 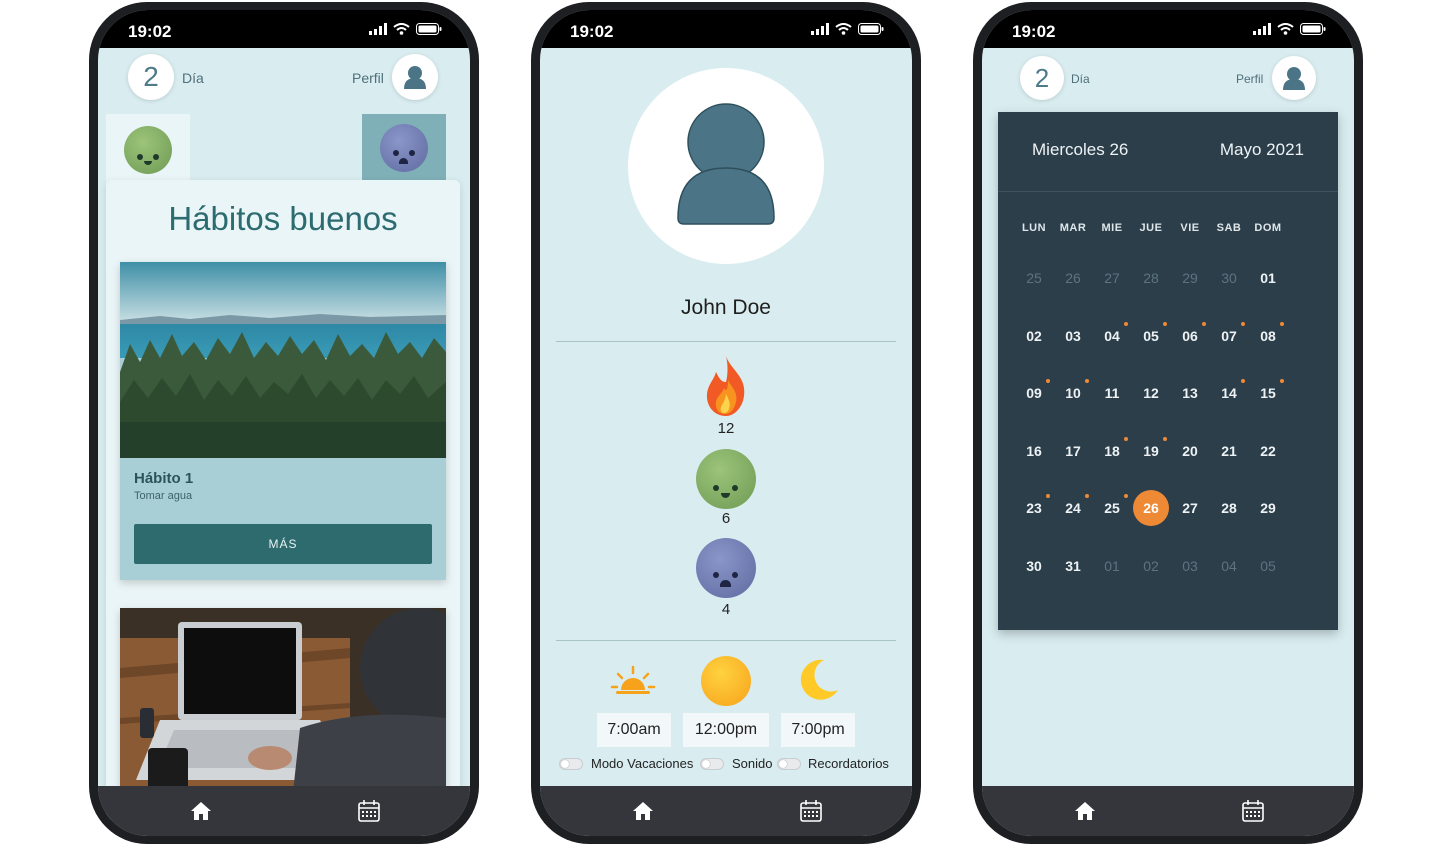 I want to click on user-silhouette-icon, so click(x=726, y=164).